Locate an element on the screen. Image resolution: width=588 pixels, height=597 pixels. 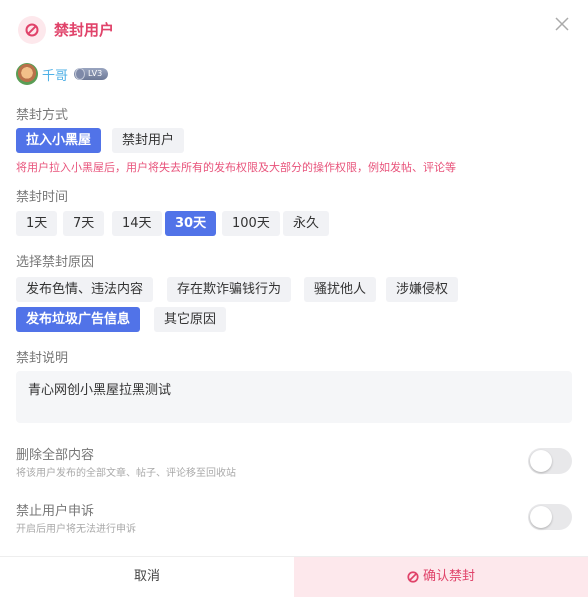
dialog-header: 禁封用户 is located at coordinates (294, 29).